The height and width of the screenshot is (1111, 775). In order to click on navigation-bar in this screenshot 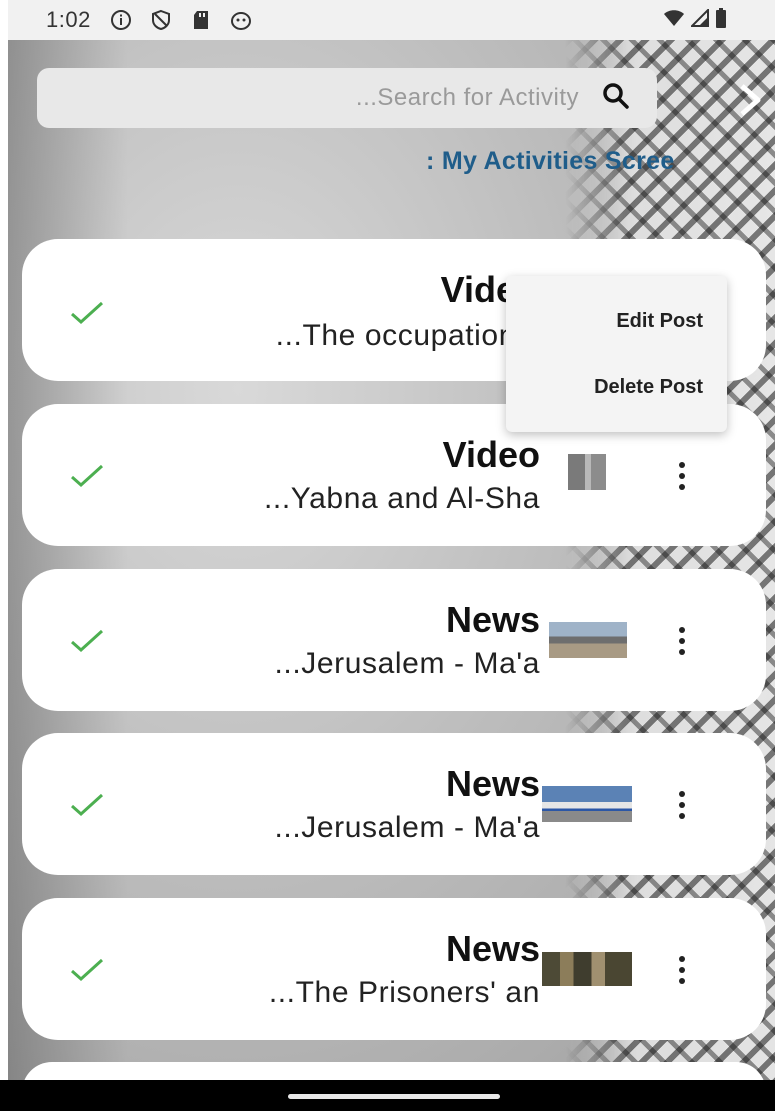, I will do `click(387, 1095)`.